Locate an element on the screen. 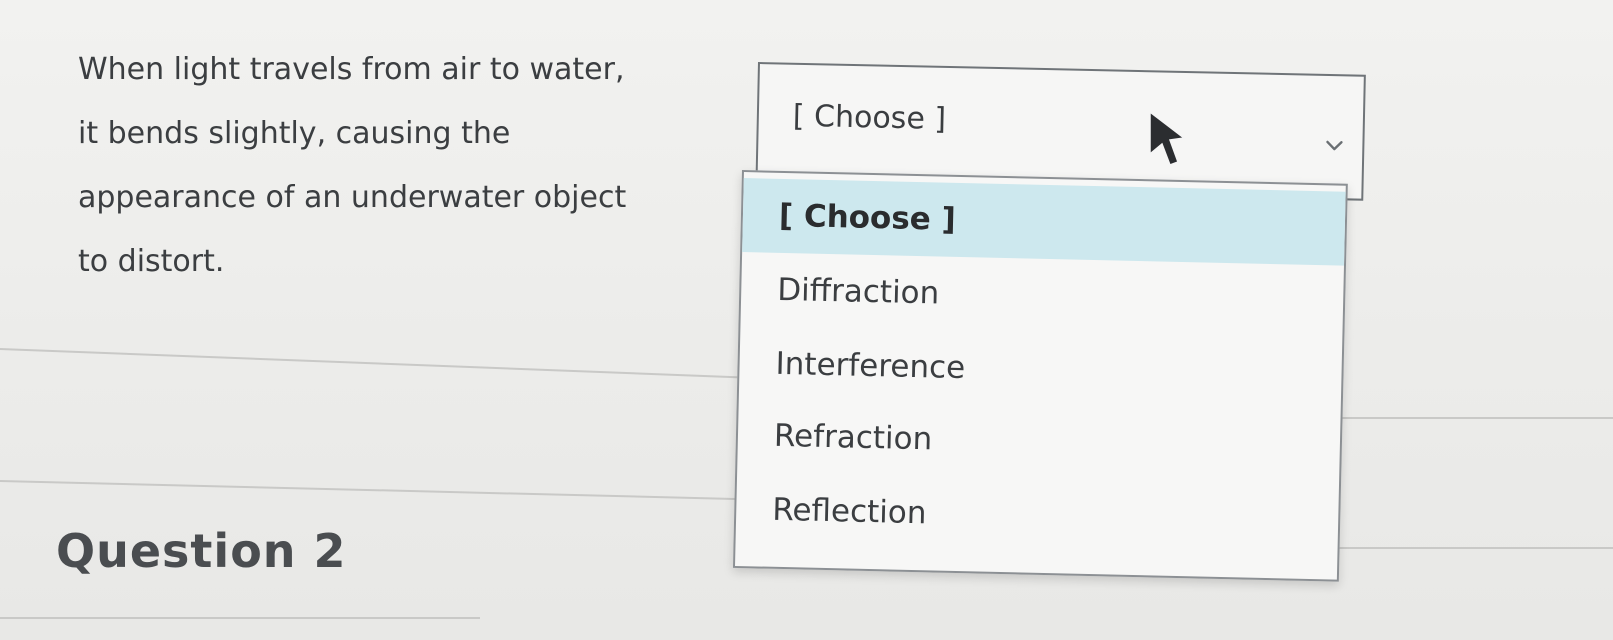 This screenshot has width=1613, height=640. question-text-line: it bends slightly, causing the is located at coordinates (294, 133).